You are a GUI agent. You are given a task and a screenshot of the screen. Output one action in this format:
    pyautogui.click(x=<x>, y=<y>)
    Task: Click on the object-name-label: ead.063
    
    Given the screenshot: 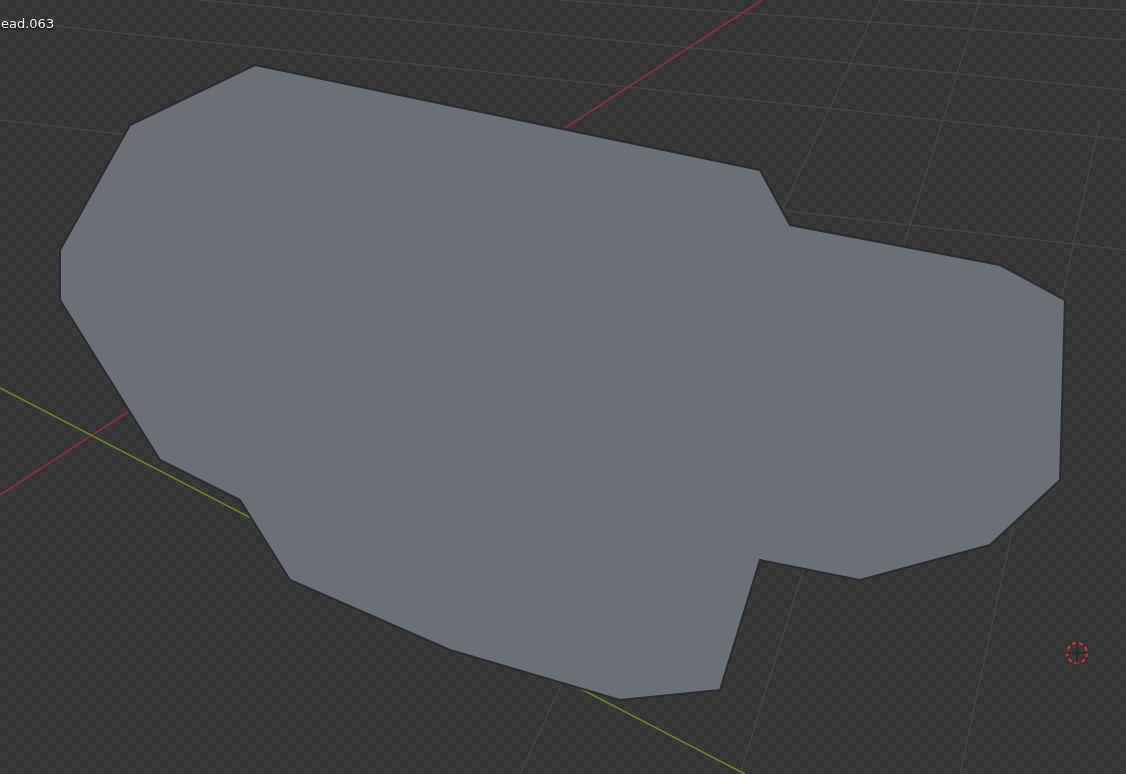 What is the action you would take?
    pyautogui.click(x=28, y=23)
    